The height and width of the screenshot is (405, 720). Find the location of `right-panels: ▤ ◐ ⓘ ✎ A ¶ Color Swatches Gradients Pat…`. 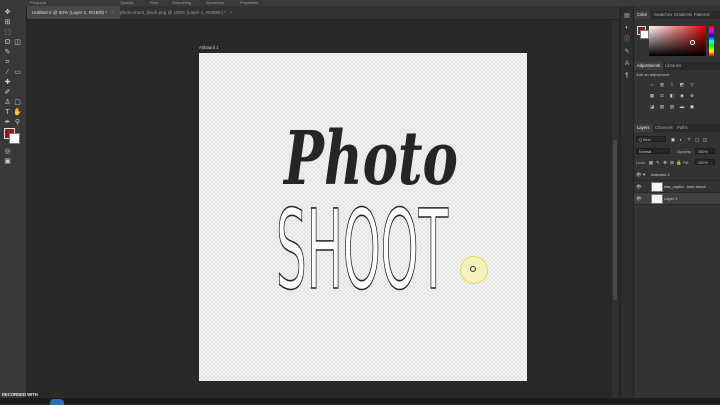

right-panels: ▤ ◐ ⓘ ✎ A ¶ Color Swatches Gradients Pat… is located at coordinates (670, 205).